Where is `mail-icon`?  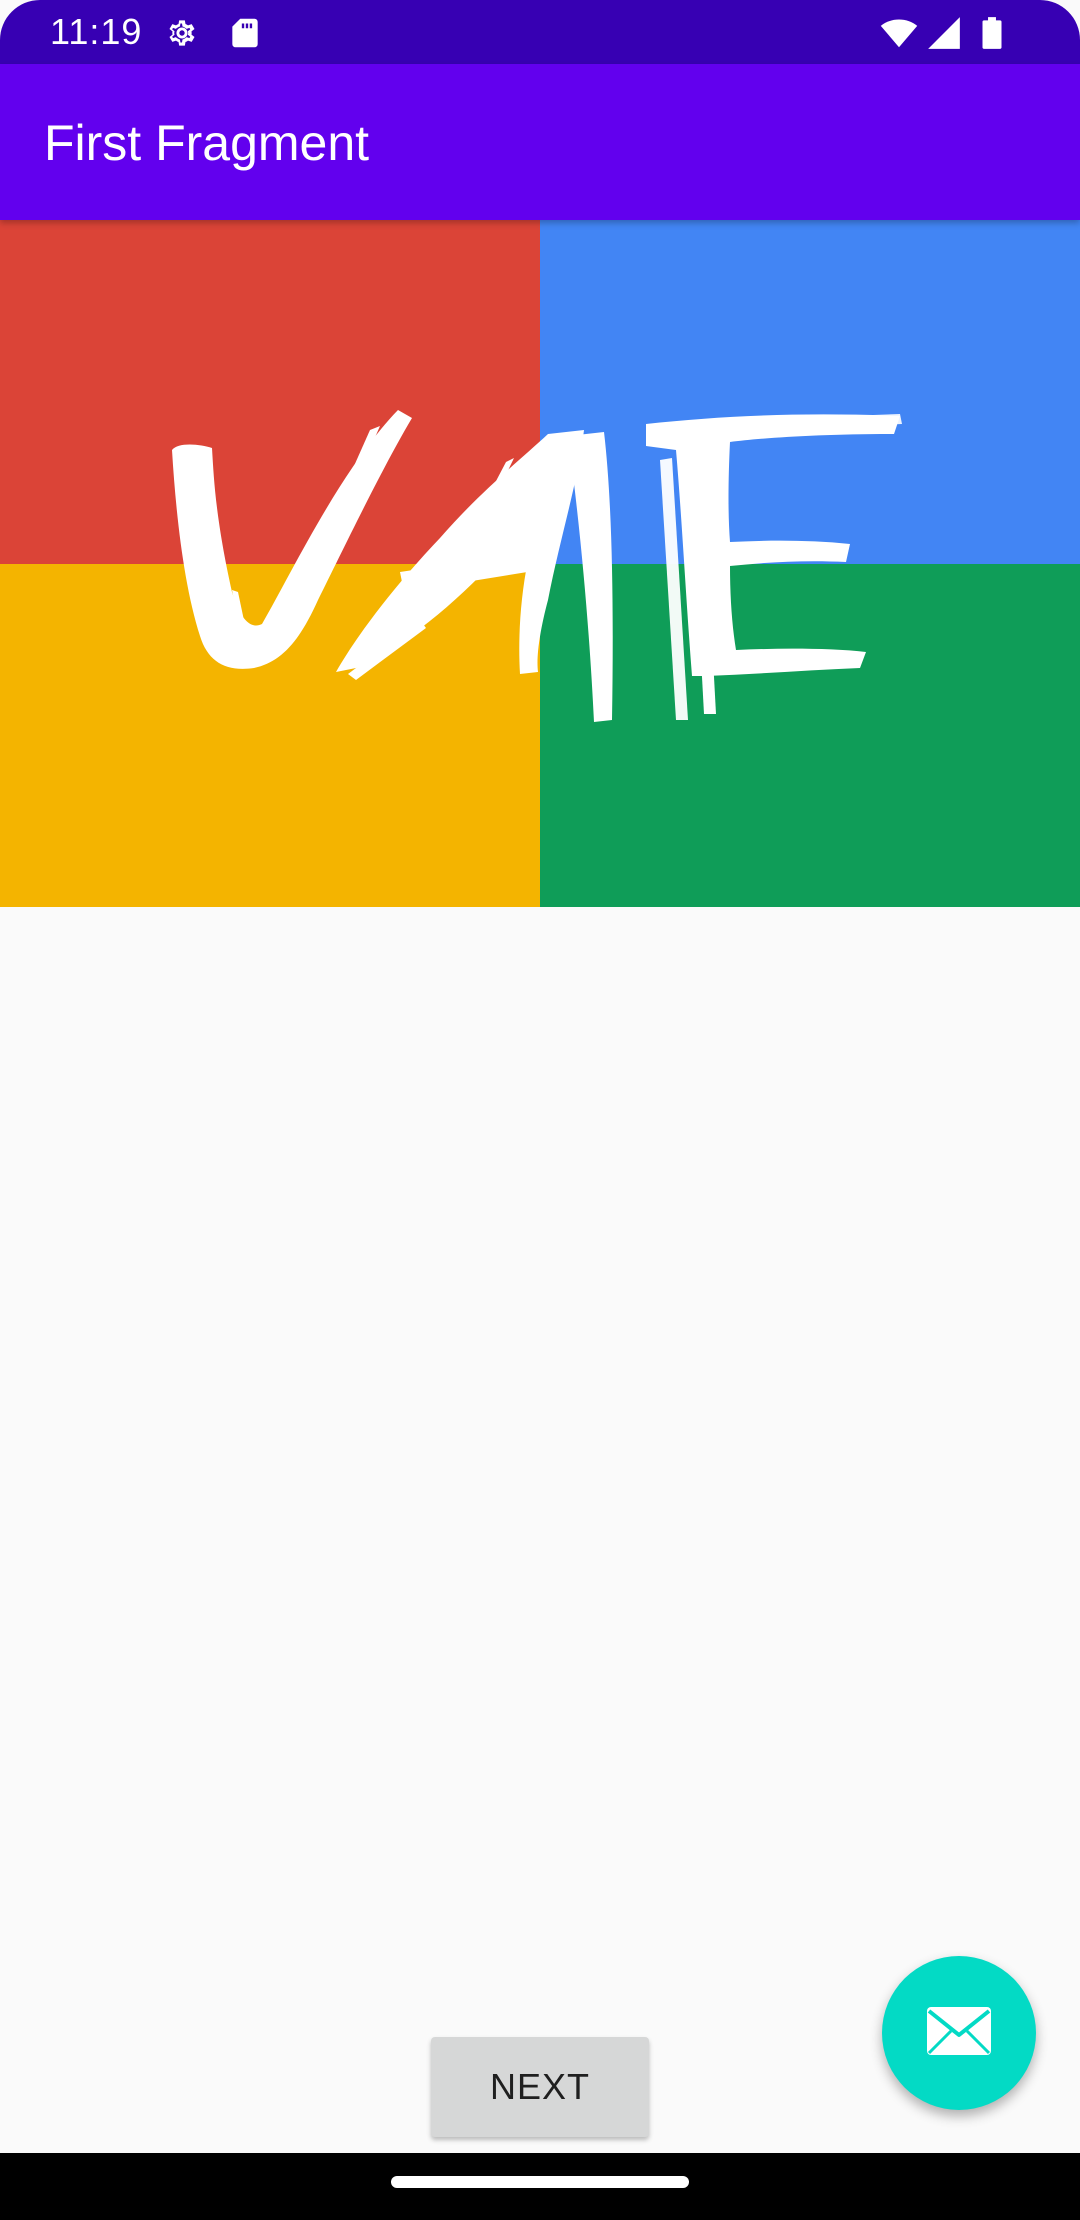 mail-icon is located at coordinates (959, 2033).